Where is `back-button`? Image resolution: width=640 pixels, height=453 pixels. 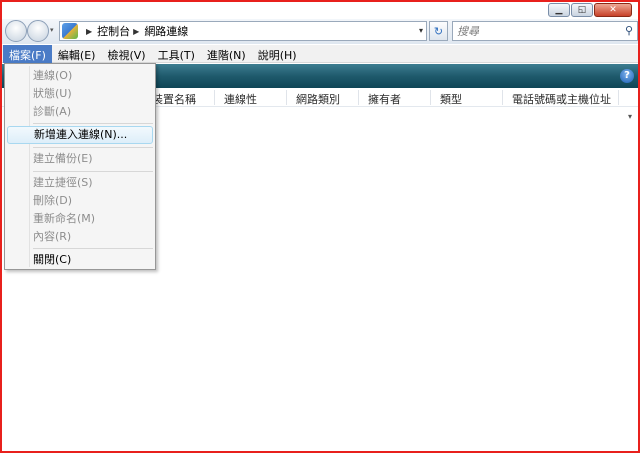
back-button is located at coordinates (16, 31).